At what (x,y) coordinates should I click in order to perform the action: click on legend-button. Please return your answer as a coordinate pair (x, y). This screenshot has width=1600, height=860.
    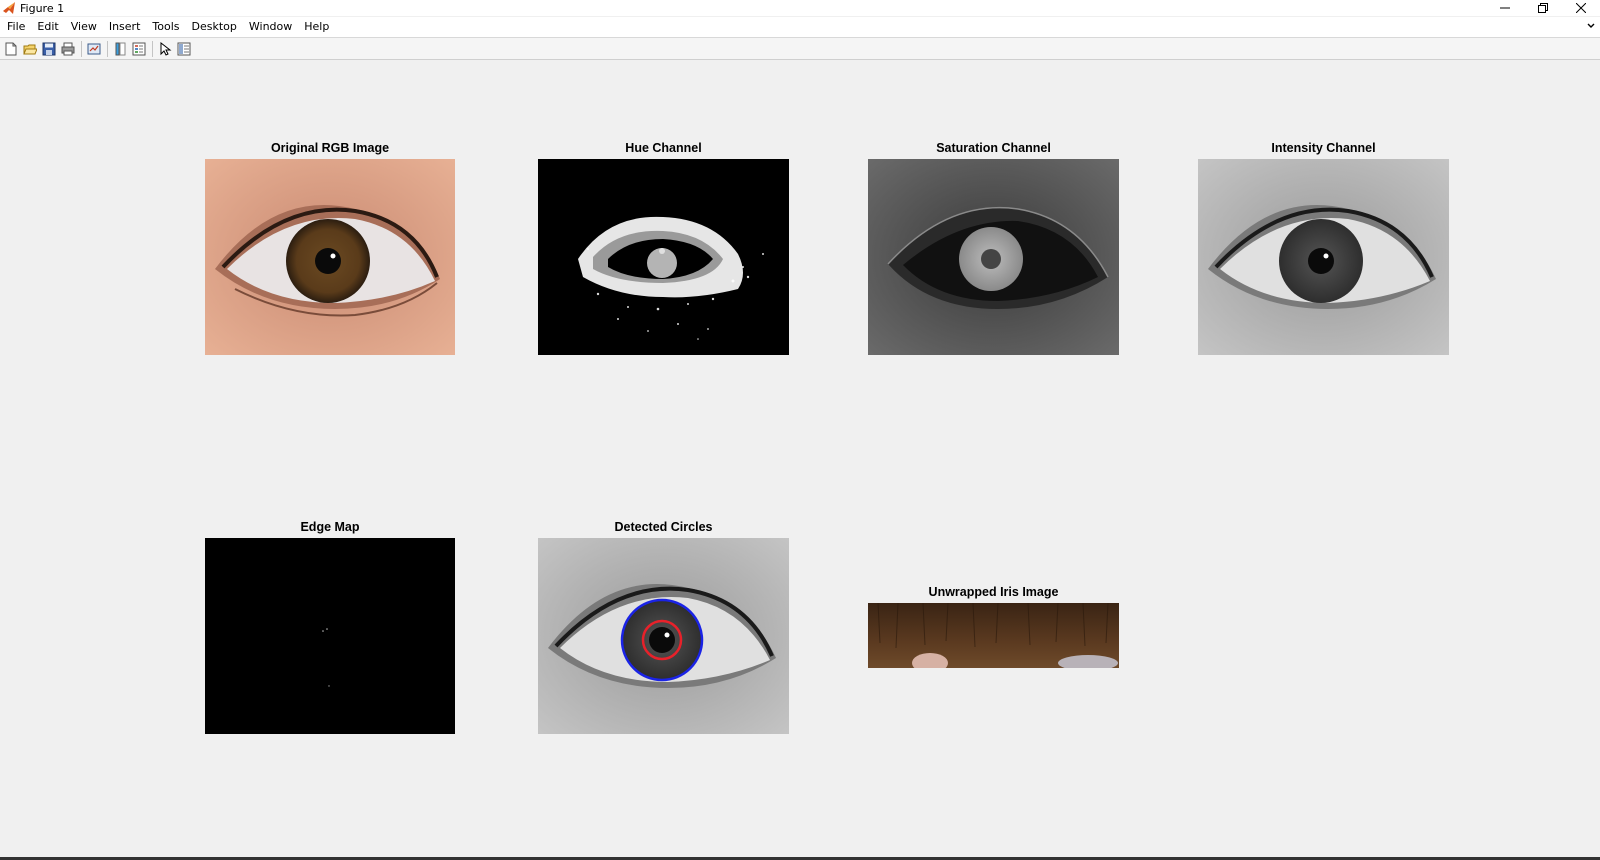
    Looking at the image, I should click on (139, 49).